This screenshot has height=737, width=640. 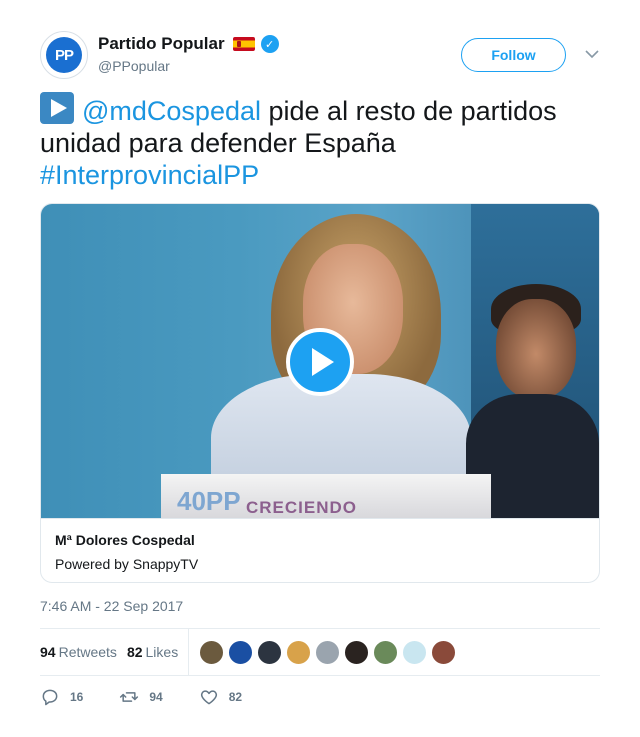 I want to click on tweet-header: PP Partido Popular ✓ @PPopular Follow, so click(x=320, y=55).